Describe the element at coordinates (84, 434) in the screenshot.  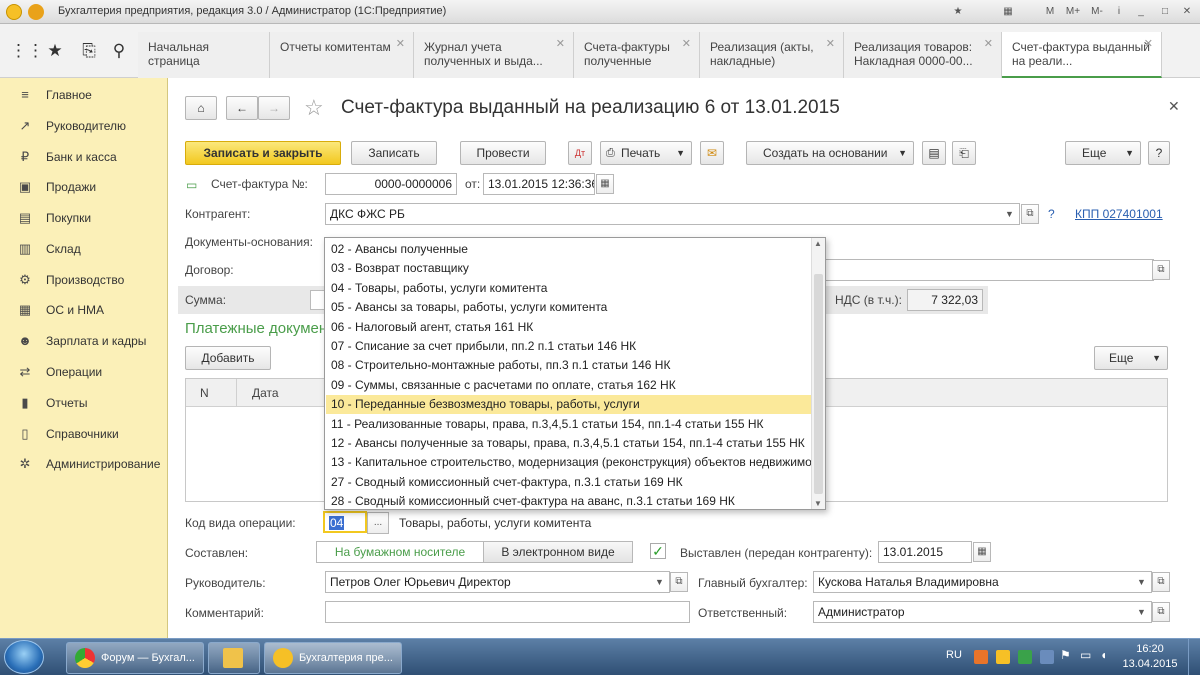
I see `sidebar-item-references: ▯ Справочники` at that location.